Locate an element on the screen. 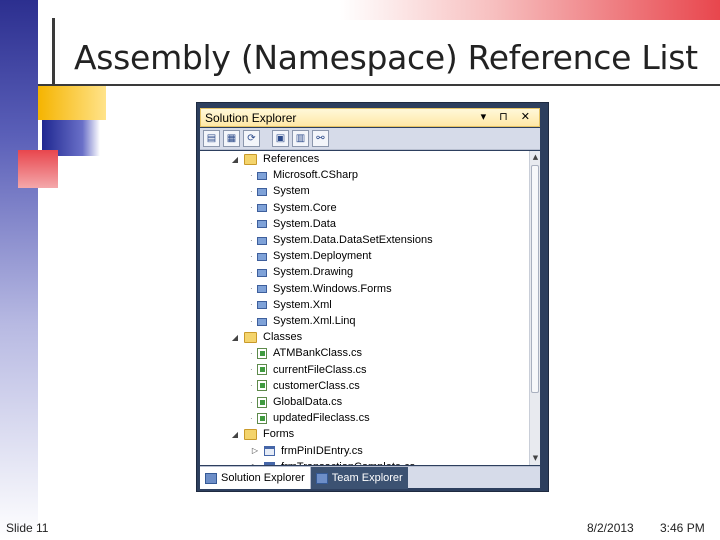  tree-item: · Microsoft.CSharp is located at coordinates (304, 175).